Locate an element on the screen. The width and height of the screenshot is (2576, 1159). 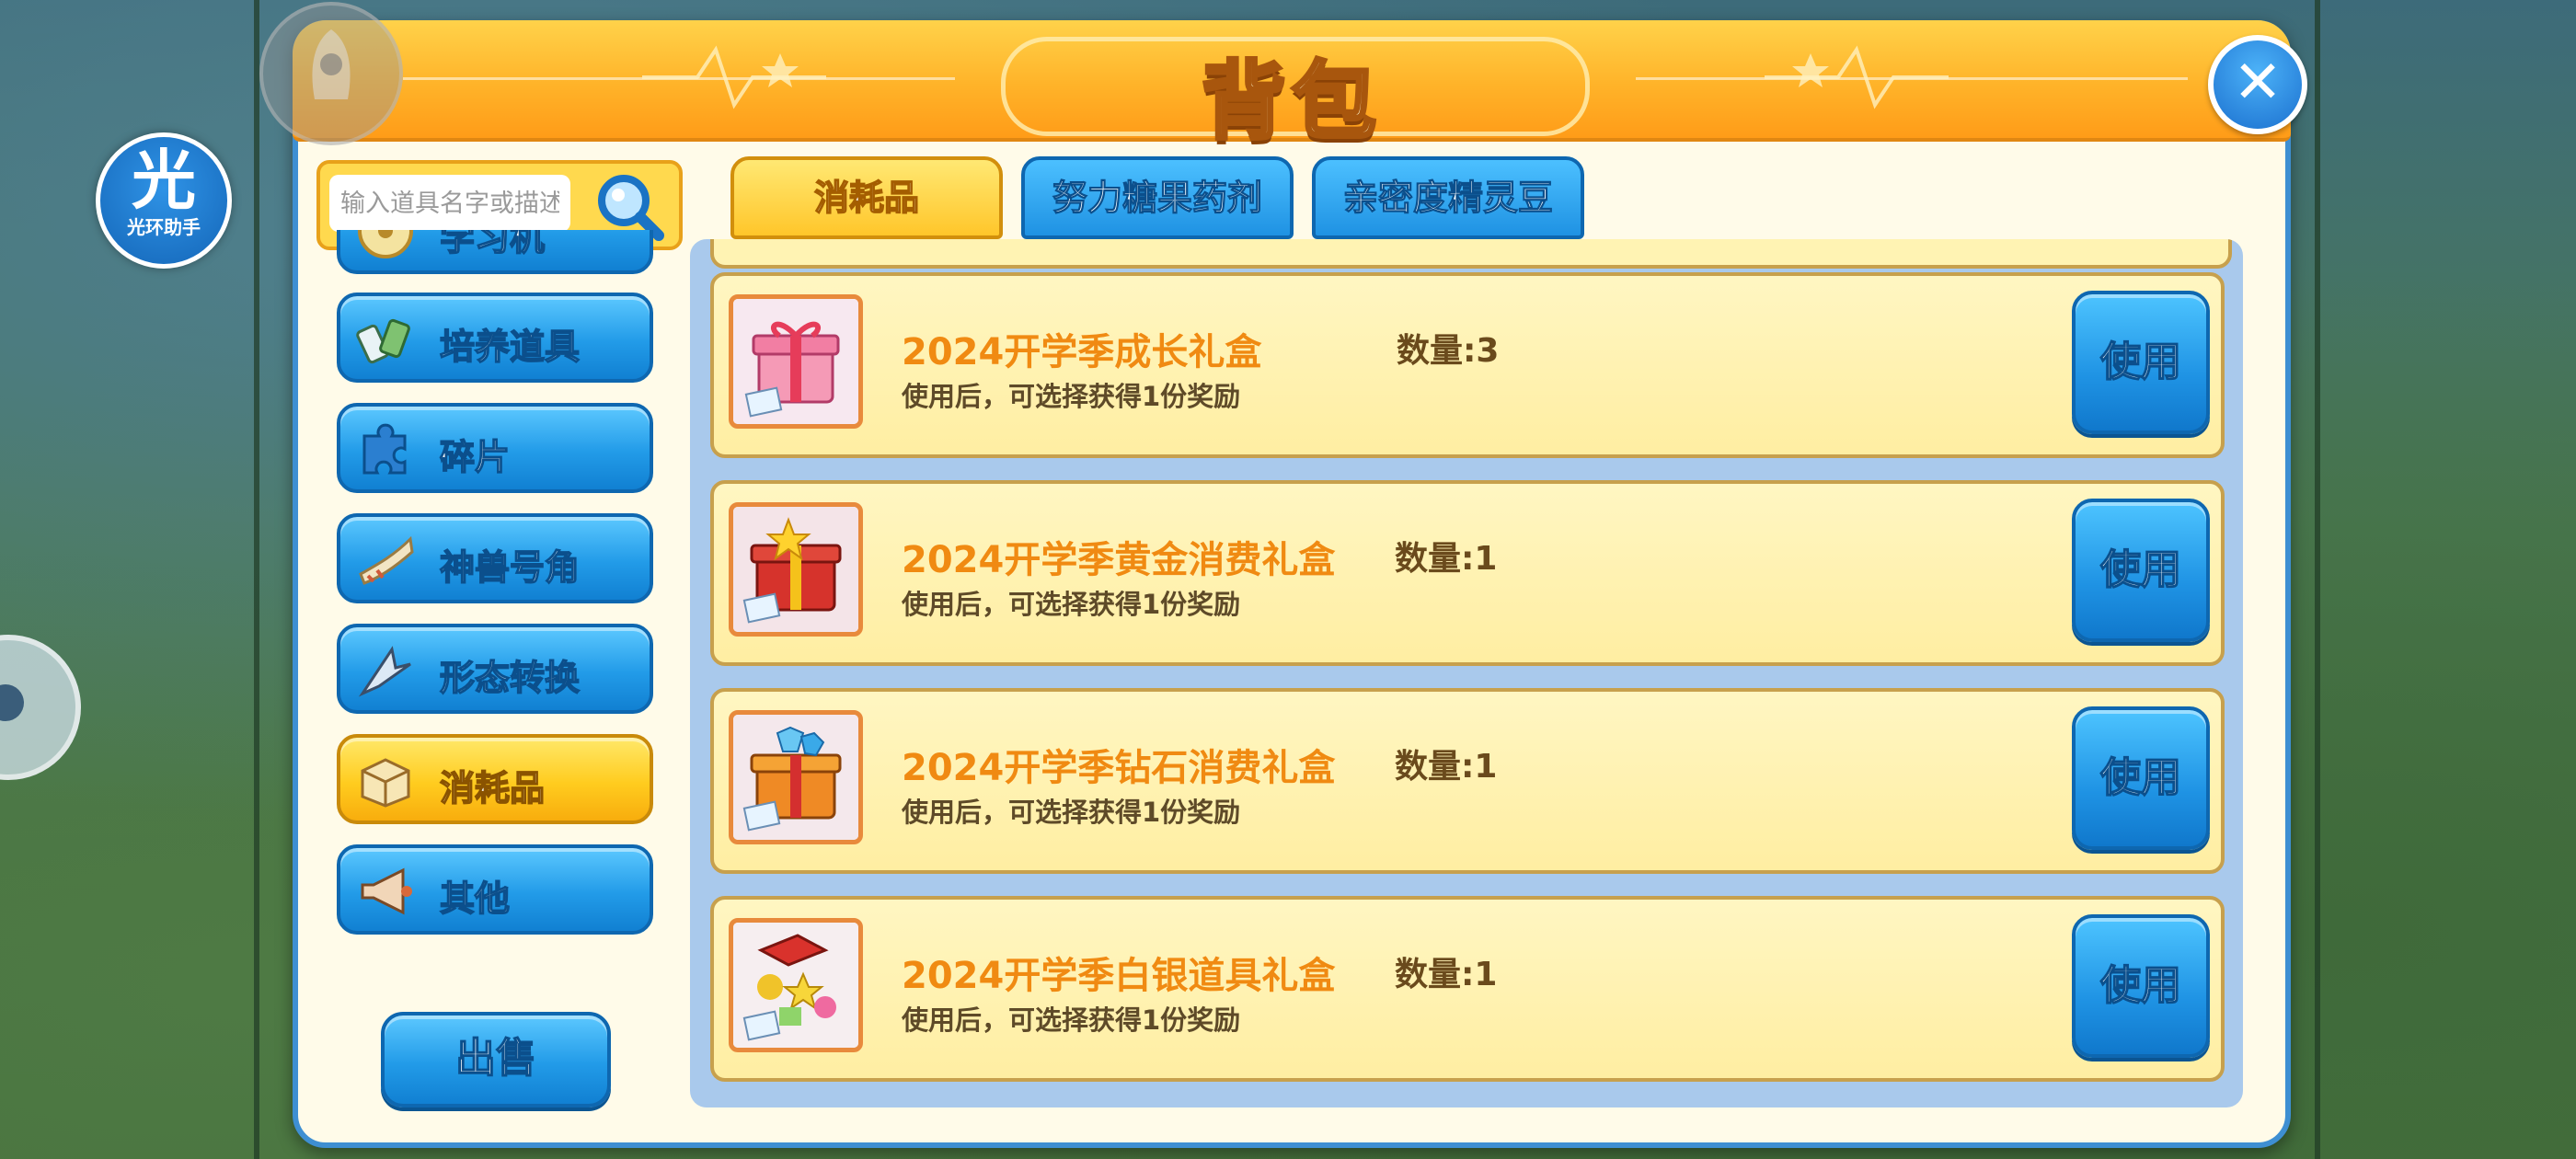
category-item-consumable: 消耗品 is located at coordinates (495, 779).